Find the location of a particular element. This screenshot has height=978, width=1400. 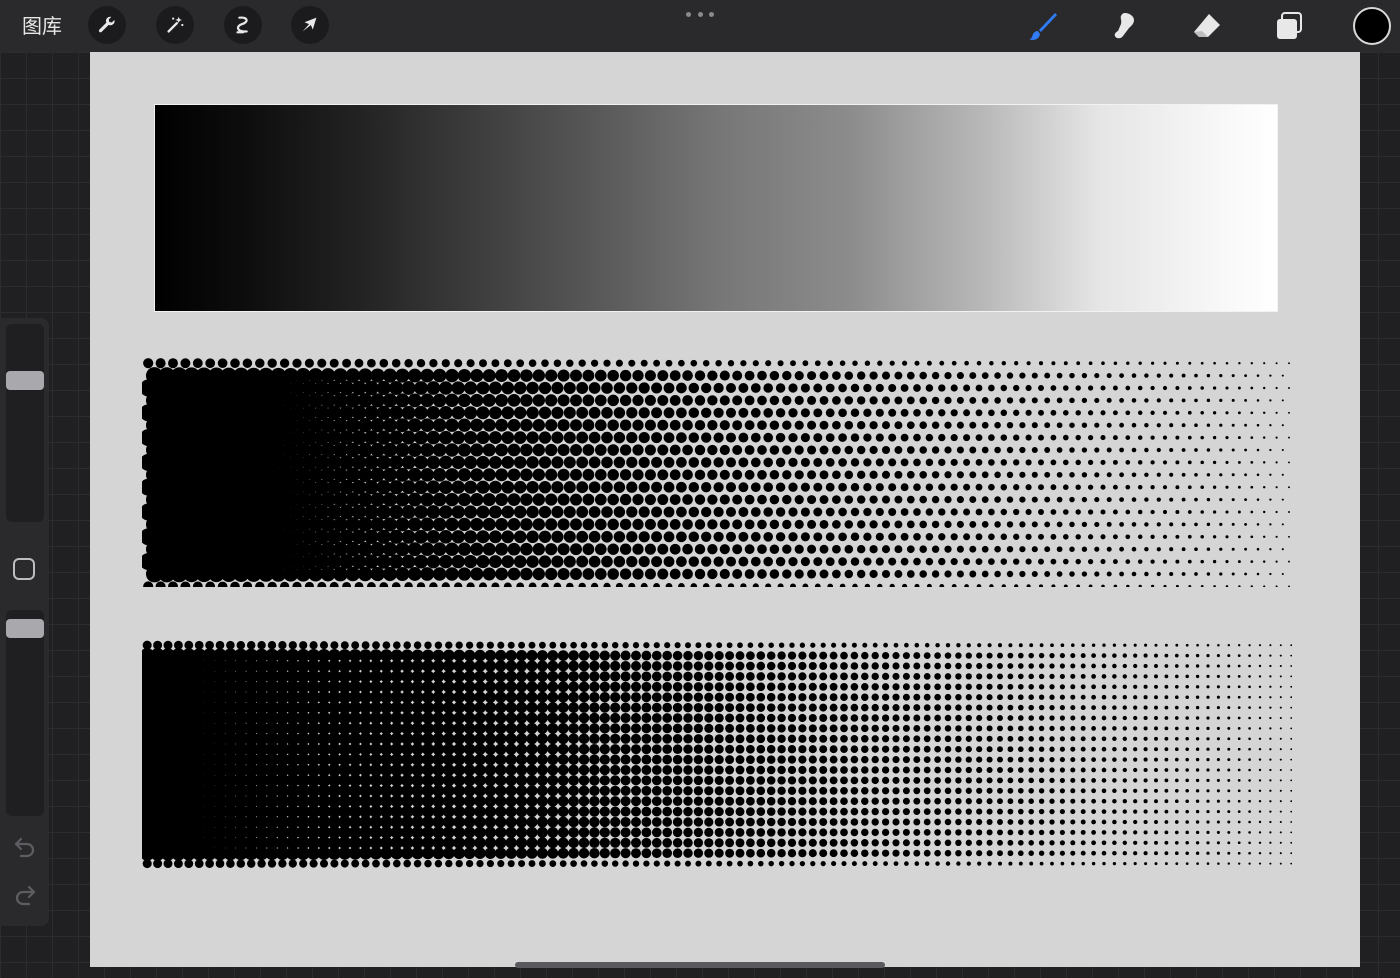

opacity-slider is located at coordinates (25, 713).